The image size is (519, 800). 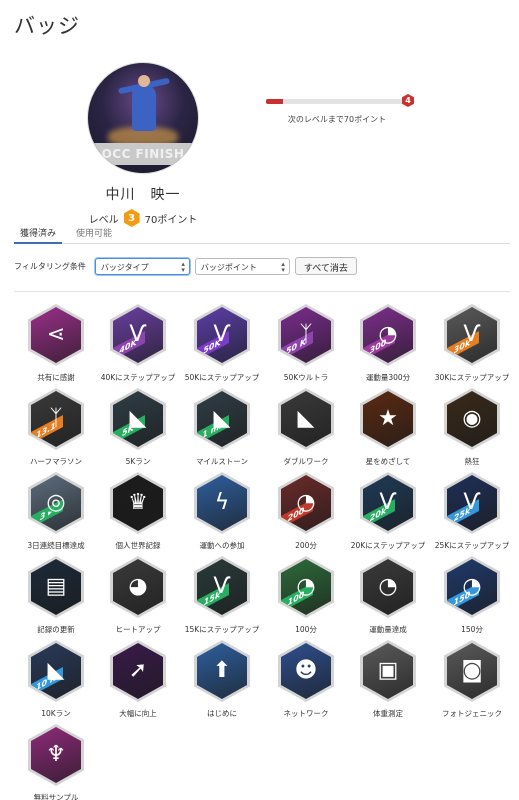 I want to click on badge-item: ▣ 体重測定, so click(x=388, y=679).